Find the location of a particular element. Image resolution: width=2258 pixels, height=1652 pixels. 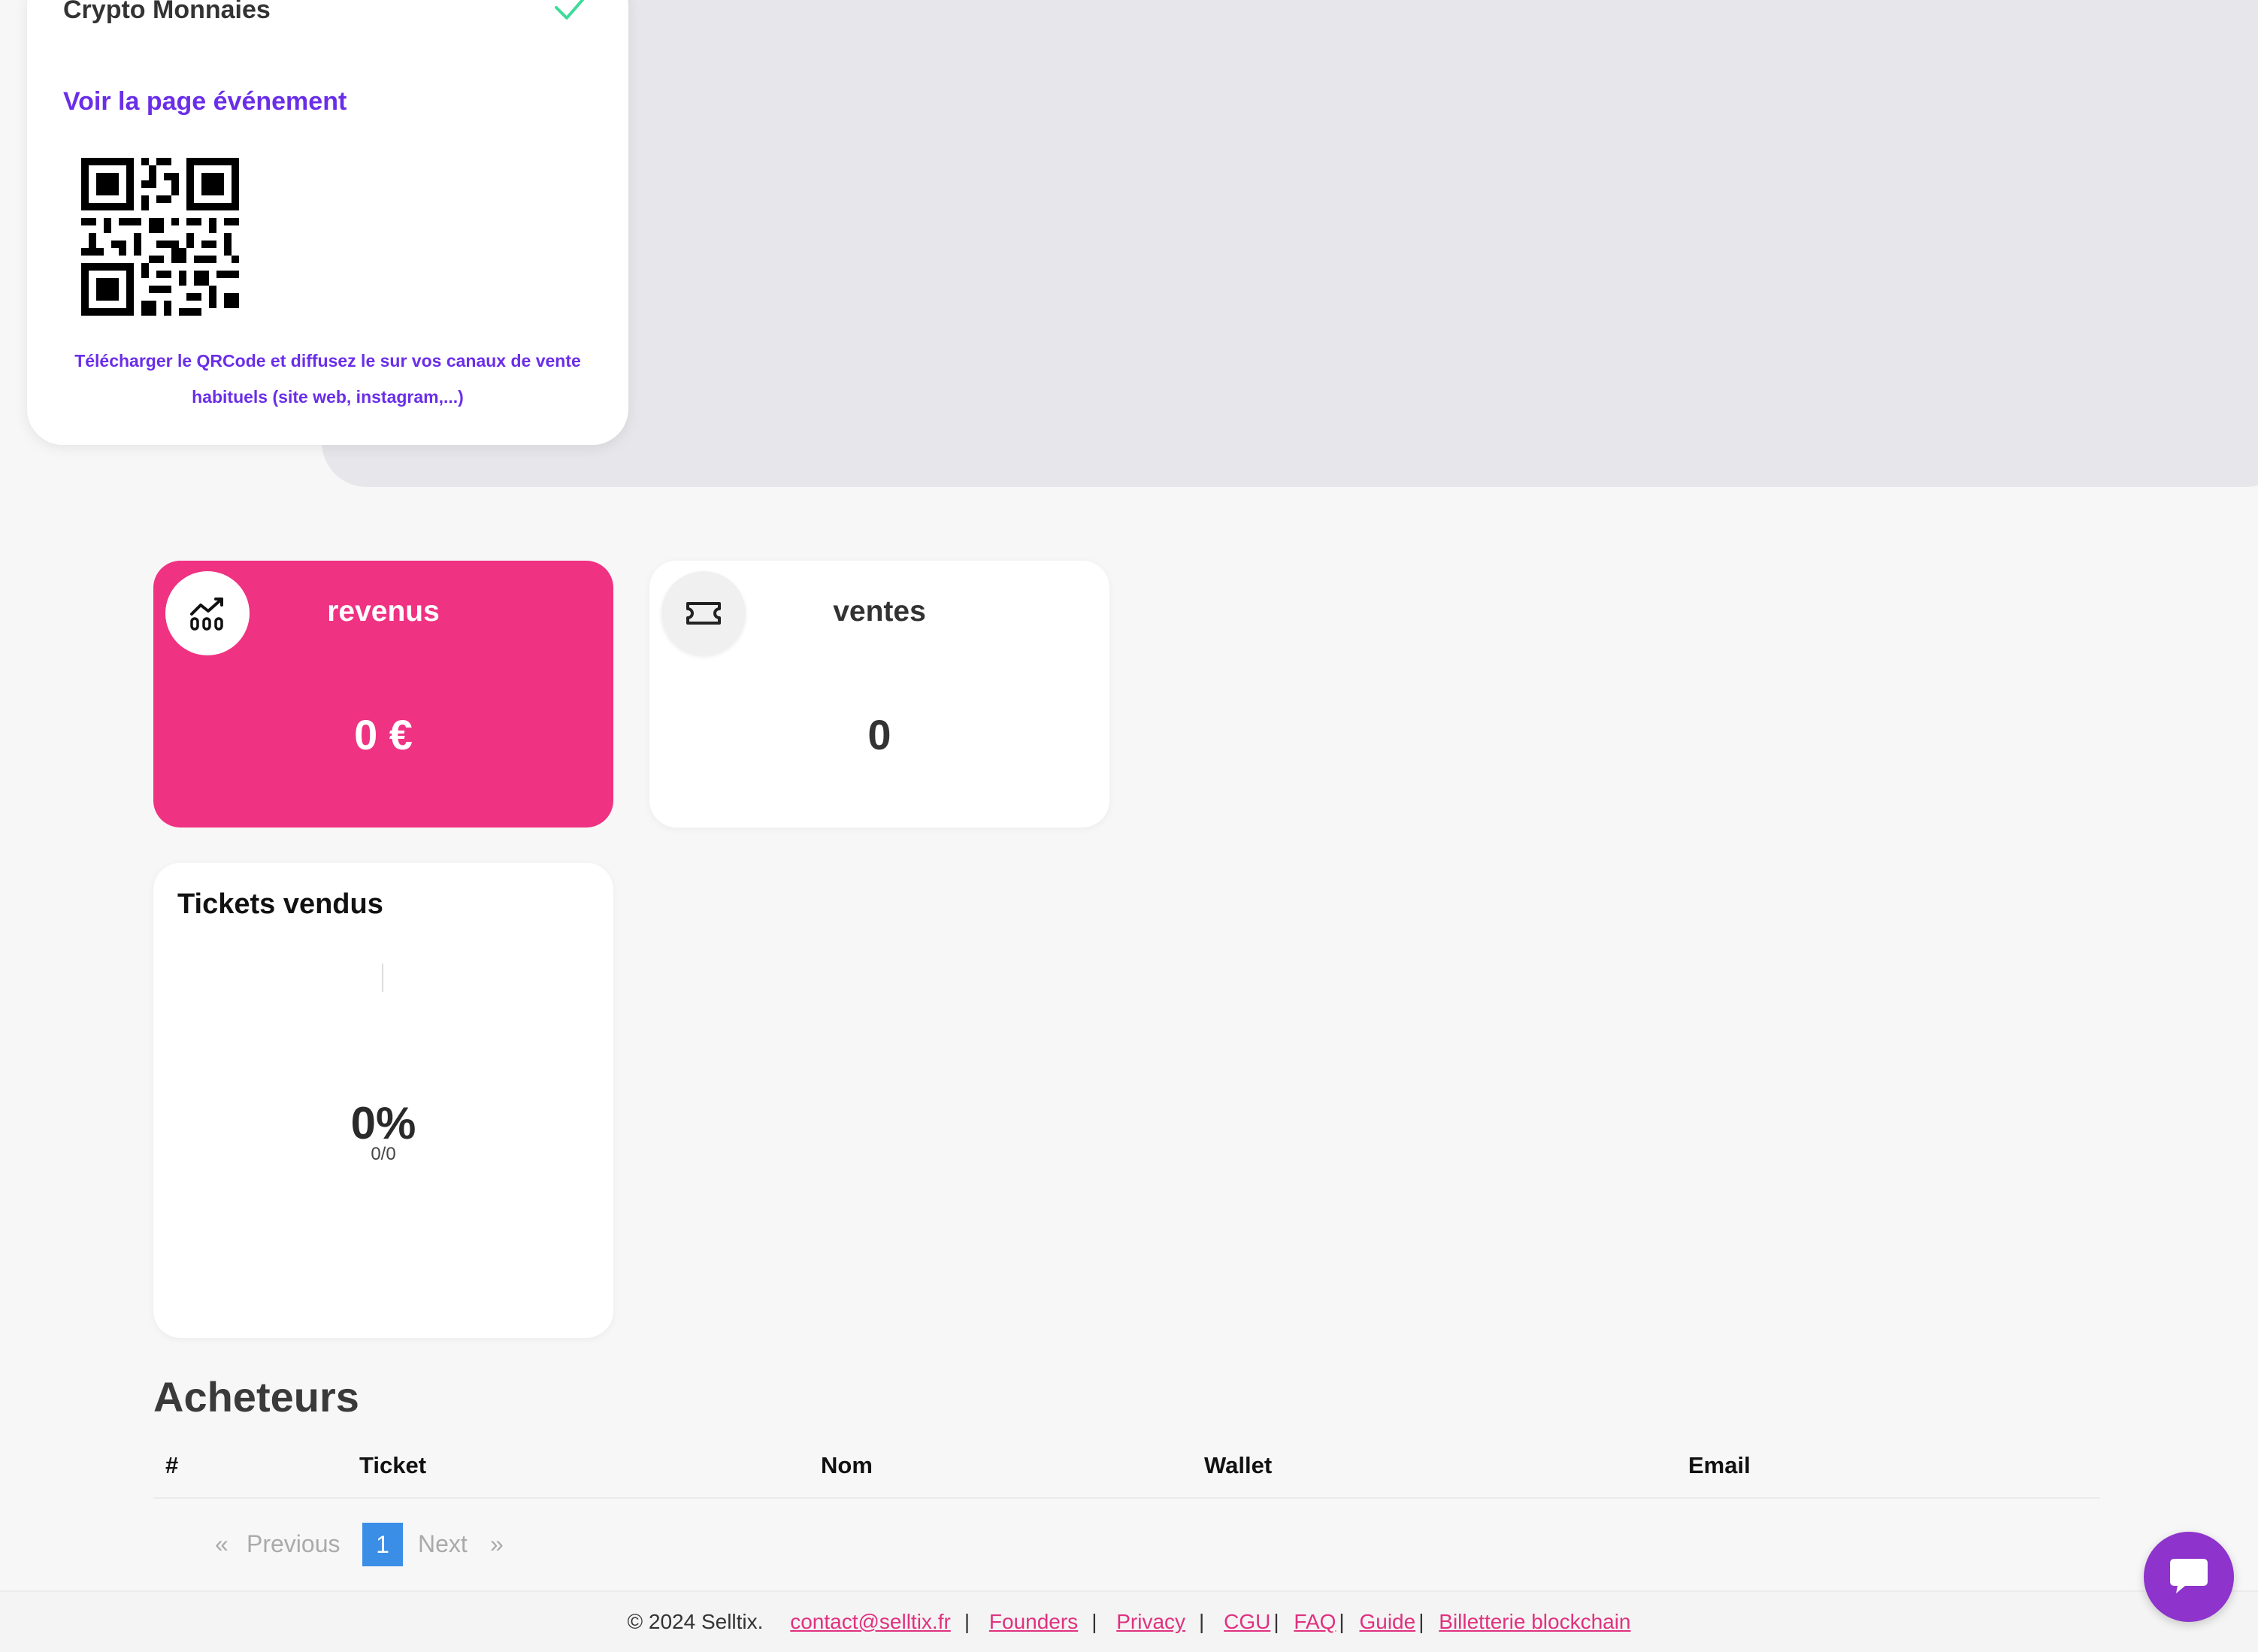

footer-link-faq: FAQ is located at coordinates (1315, 1622).